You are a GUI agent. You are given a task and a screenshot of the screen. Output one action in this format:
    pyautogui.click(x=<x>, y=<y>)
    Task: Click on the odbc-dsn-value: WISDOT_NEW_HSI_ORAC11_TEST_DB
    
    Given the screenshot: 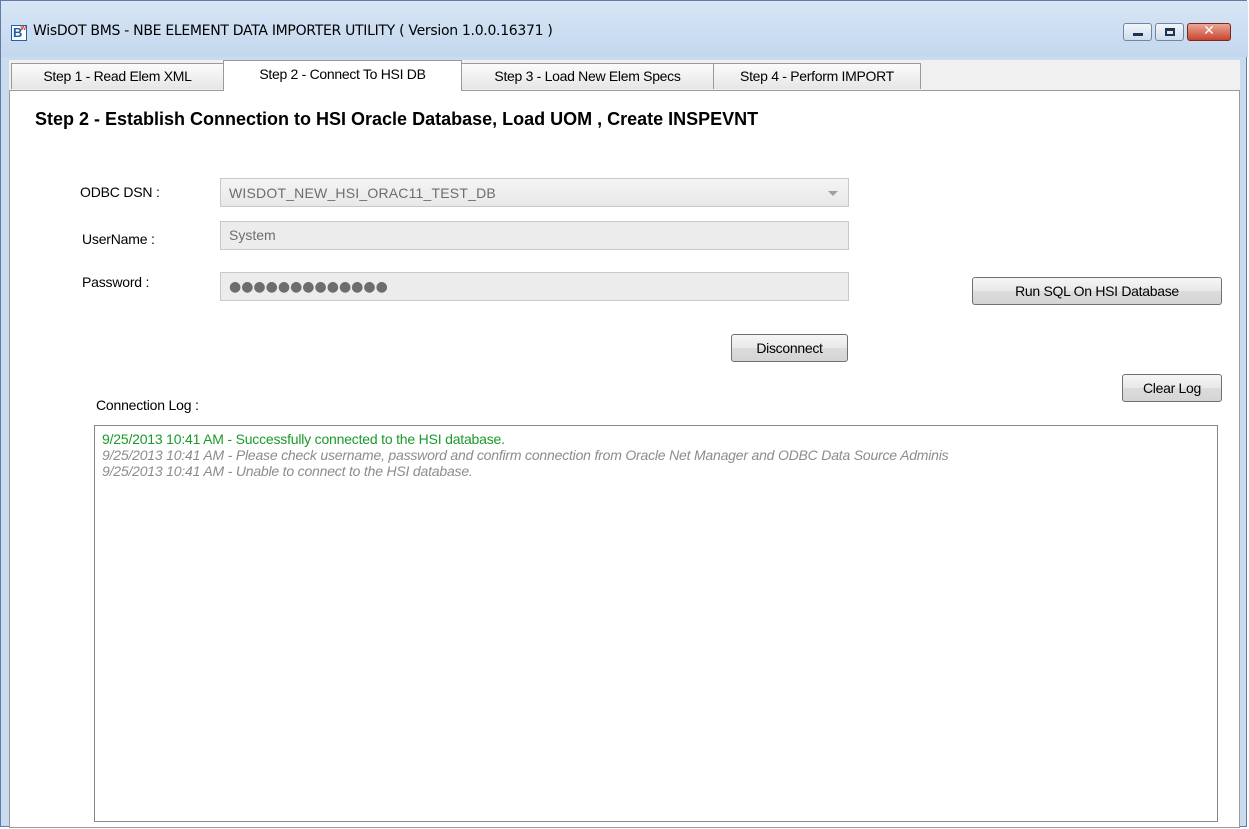 What is the action you would take?
    pyautogui.click(x=362, y=193)
    